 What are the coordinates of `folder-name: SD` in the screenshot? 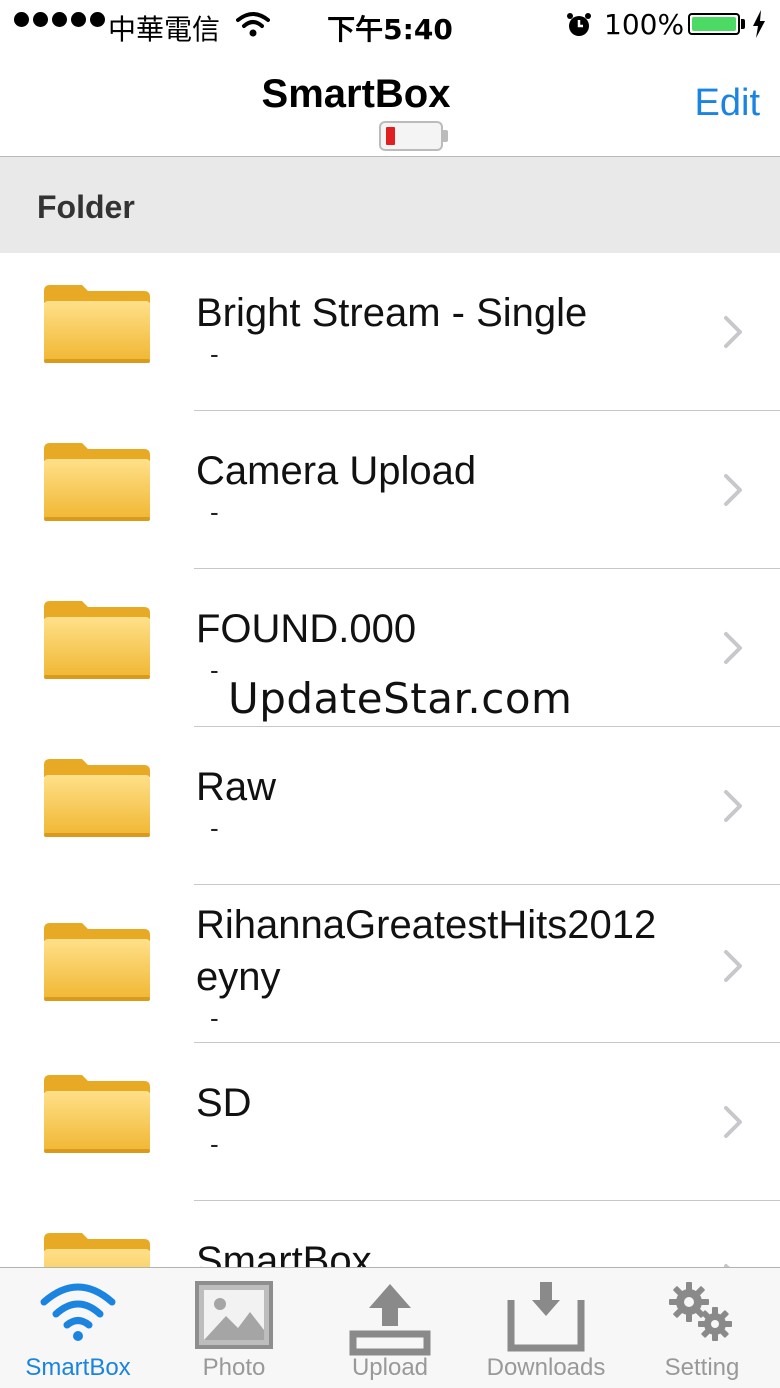 It's located at (224, 1103).